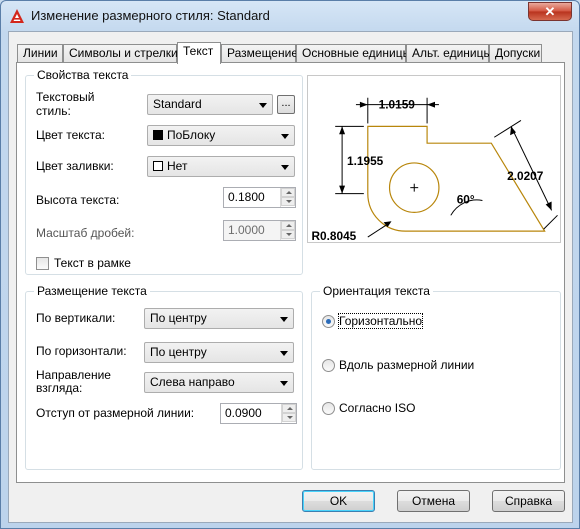 The width and height of the screenshot is (580, 529). I want to click on tab-alt-units: Альт. единицы, so click(449, 53).